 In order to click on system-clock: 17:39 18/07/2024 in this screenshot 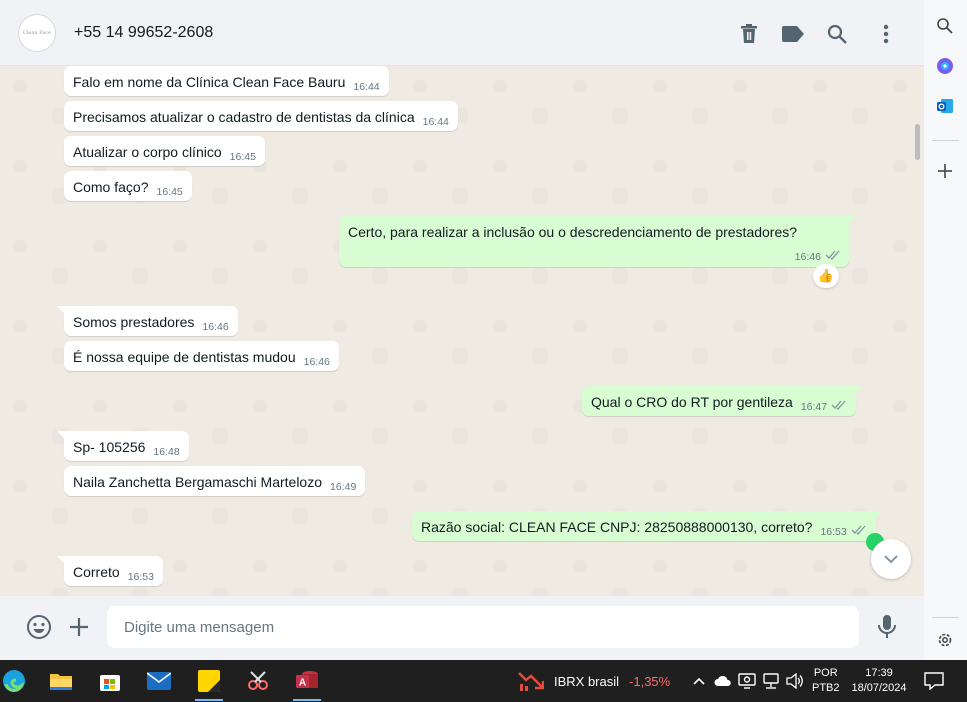, I will do `click(879, 681)`.